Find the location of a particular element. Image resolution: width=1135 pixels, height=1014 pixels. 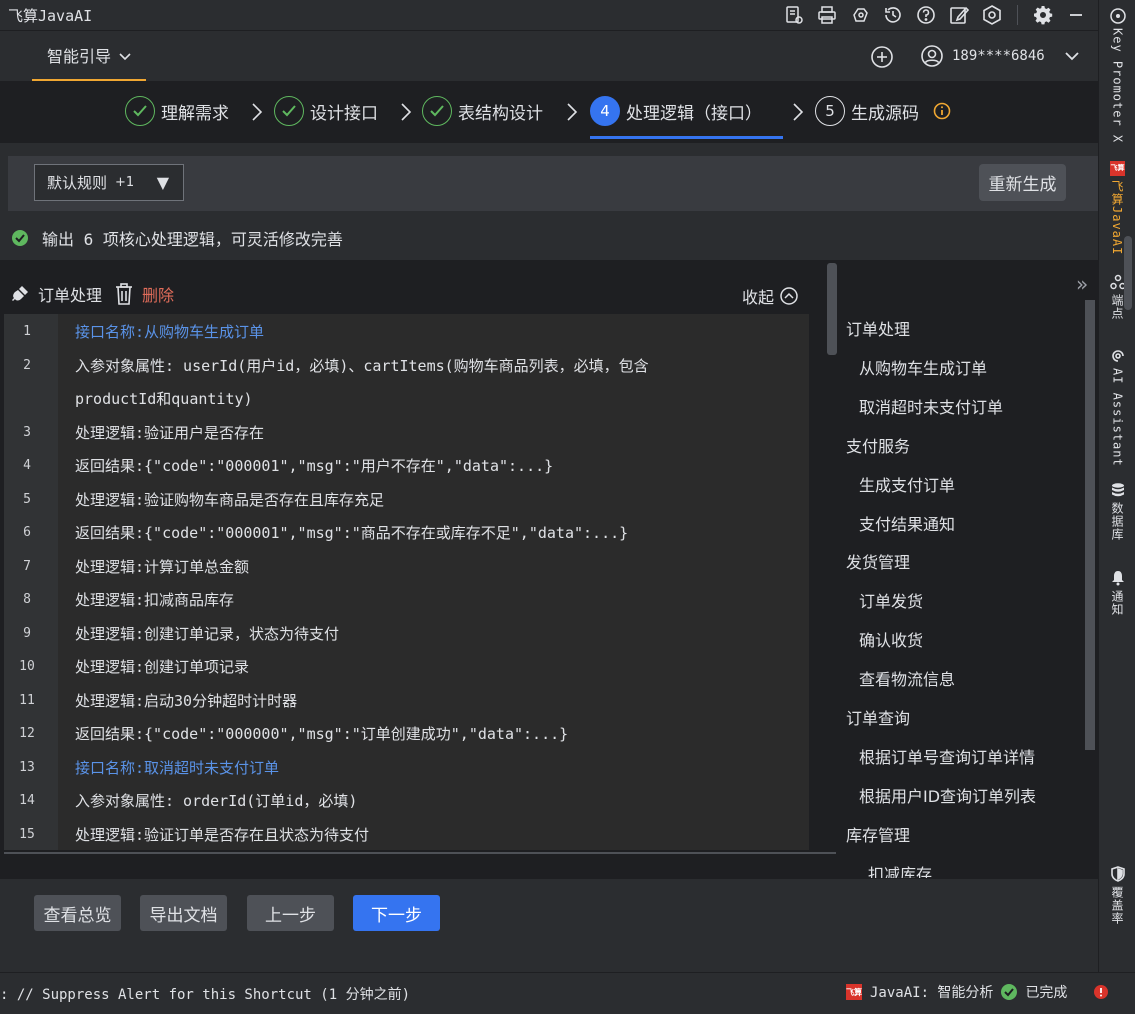

outline-item: 根据用户ID查询订单列表 is located at coordinates (947, 795).